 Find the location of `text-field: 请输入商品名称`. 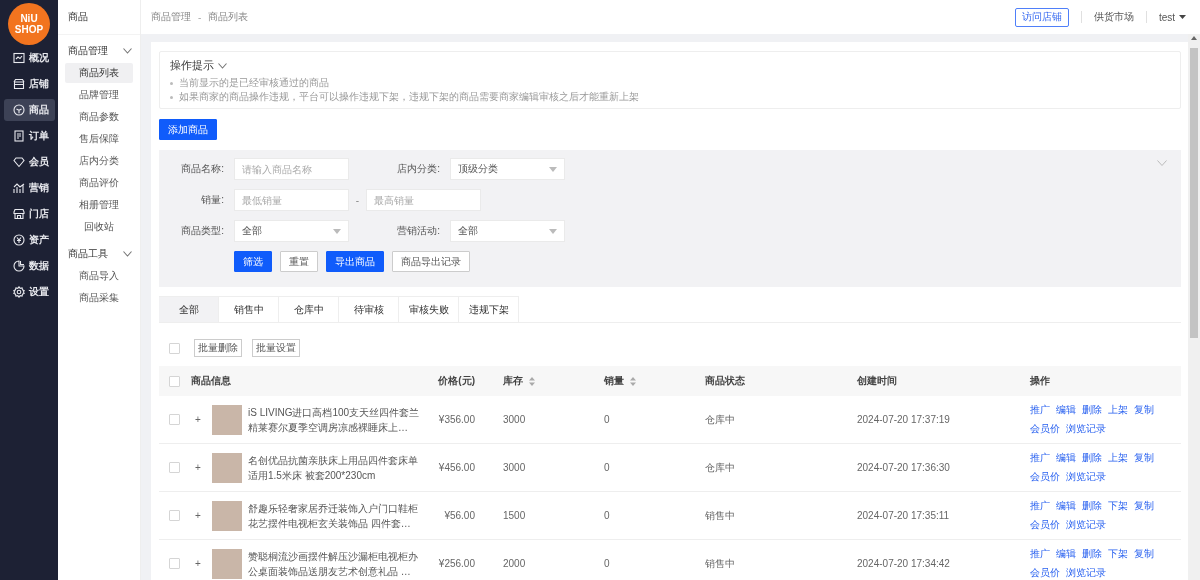

text-field: 请输入商品名称 is located at coordinates (291, 169).